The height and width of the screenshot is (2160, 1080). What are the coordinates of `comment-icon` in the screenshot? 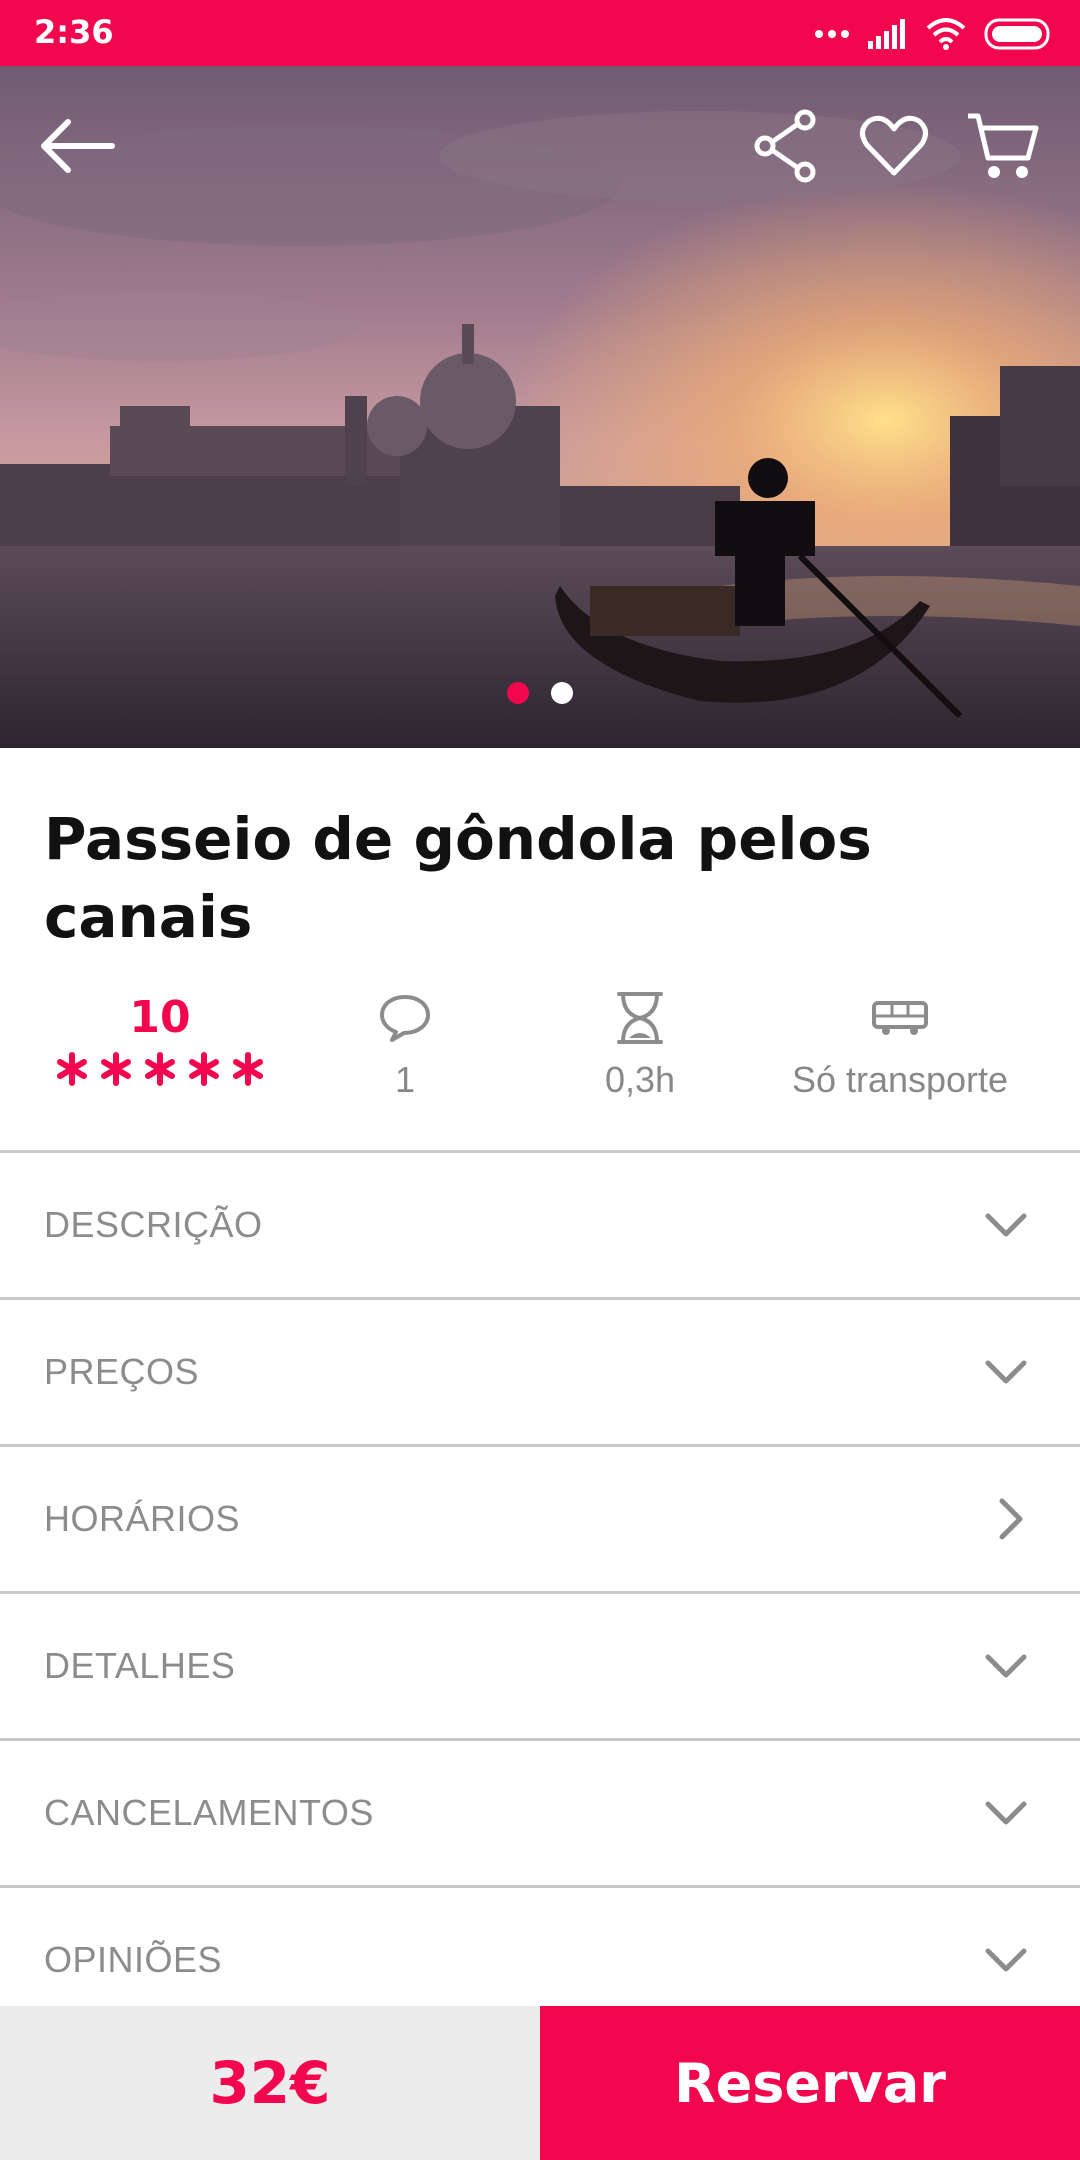 It's located at (405, 1018).